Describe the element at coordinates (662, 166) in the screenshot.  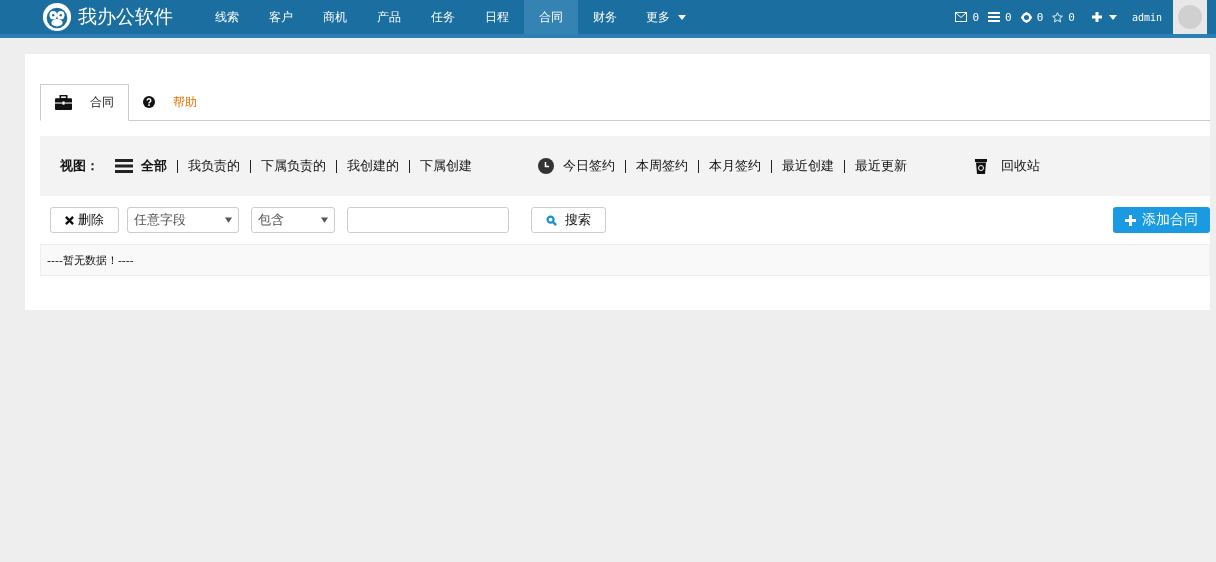
I see `date-filter-link: 本周签约` at that location.